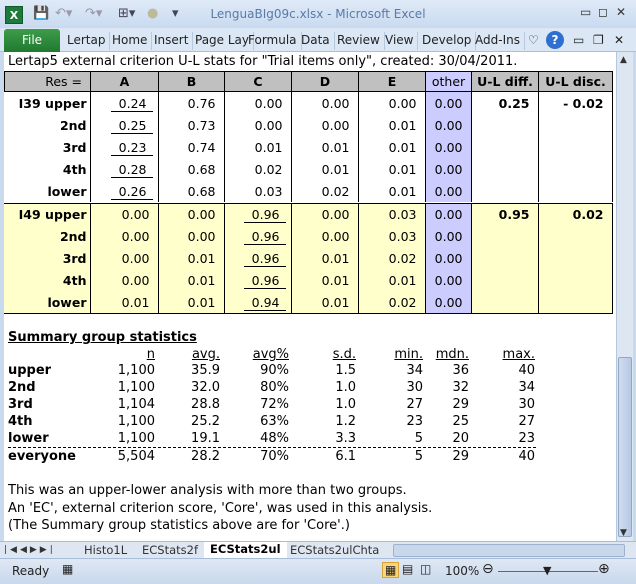  Describe the element at coordinates (258, 81) in the screenshot. I see `column-header: C` at that location.